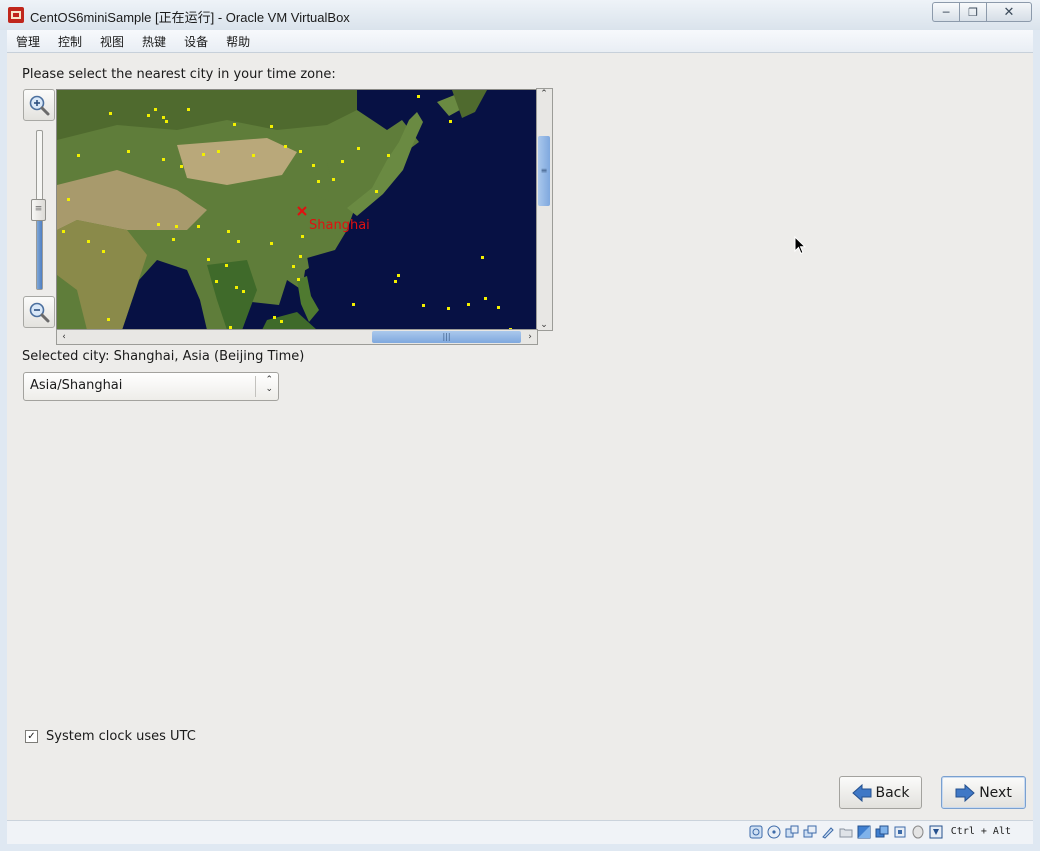  What do you see at coordinates (980, 831) in the screenshot?
I see `host-key-label: Ctrl + Alt` at bounding box center [980, 831].